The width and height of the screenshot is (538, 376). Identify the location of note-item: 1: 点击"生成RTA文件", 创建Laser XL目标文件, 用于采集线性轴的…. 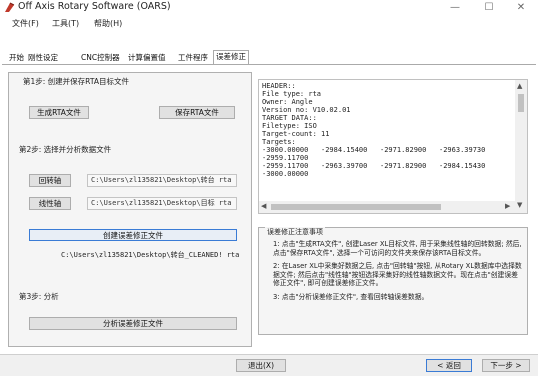
(397, 248).